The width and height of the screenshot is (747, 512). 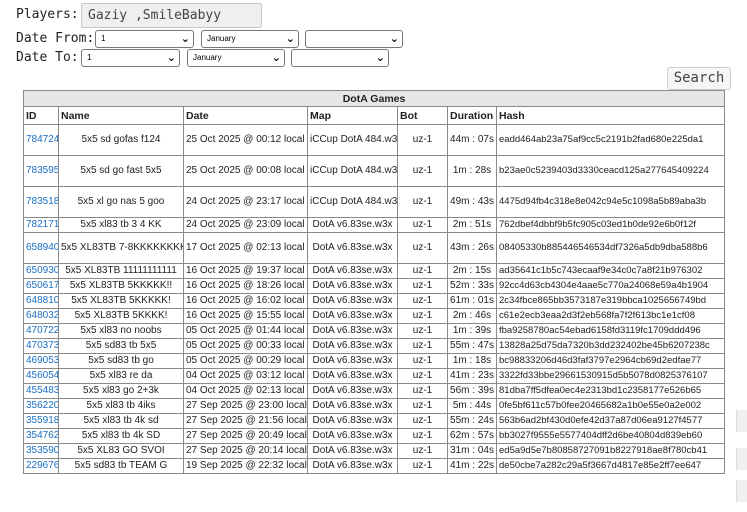 What do you see at coordinates (42, 139) in the screenshot?
I see `game-id-link: 784724` at bounding box center [42, 139].